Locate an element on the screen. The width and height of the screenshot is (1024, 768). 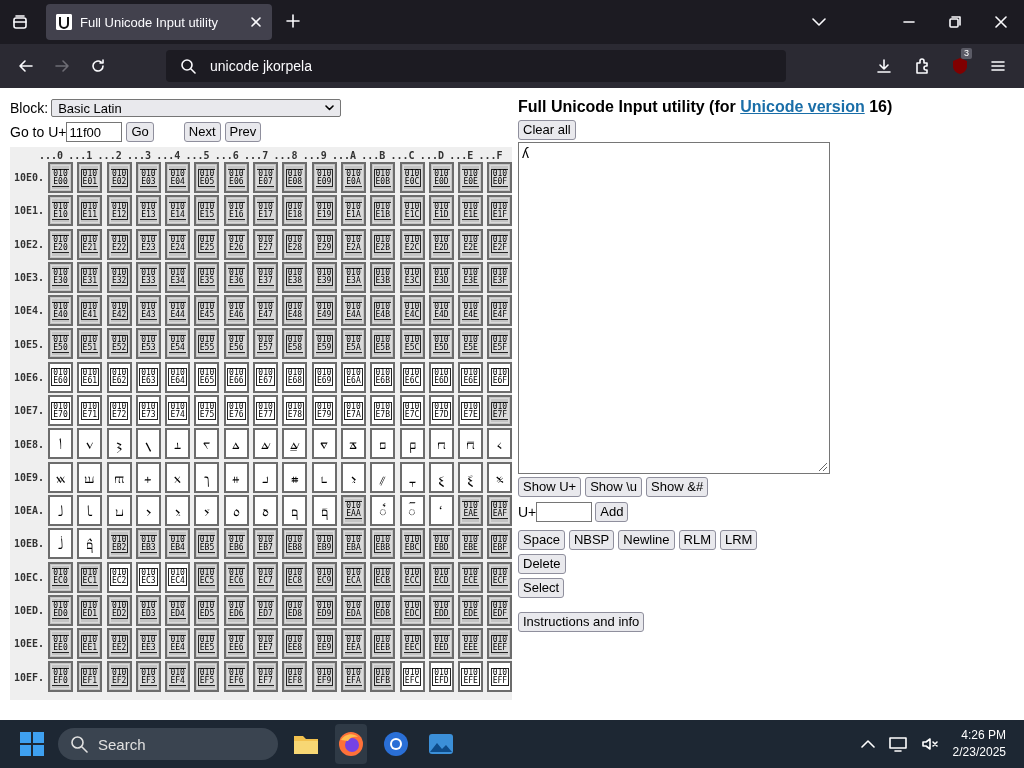
character-cell: 010ED7 is located at coordinates (266, 610).